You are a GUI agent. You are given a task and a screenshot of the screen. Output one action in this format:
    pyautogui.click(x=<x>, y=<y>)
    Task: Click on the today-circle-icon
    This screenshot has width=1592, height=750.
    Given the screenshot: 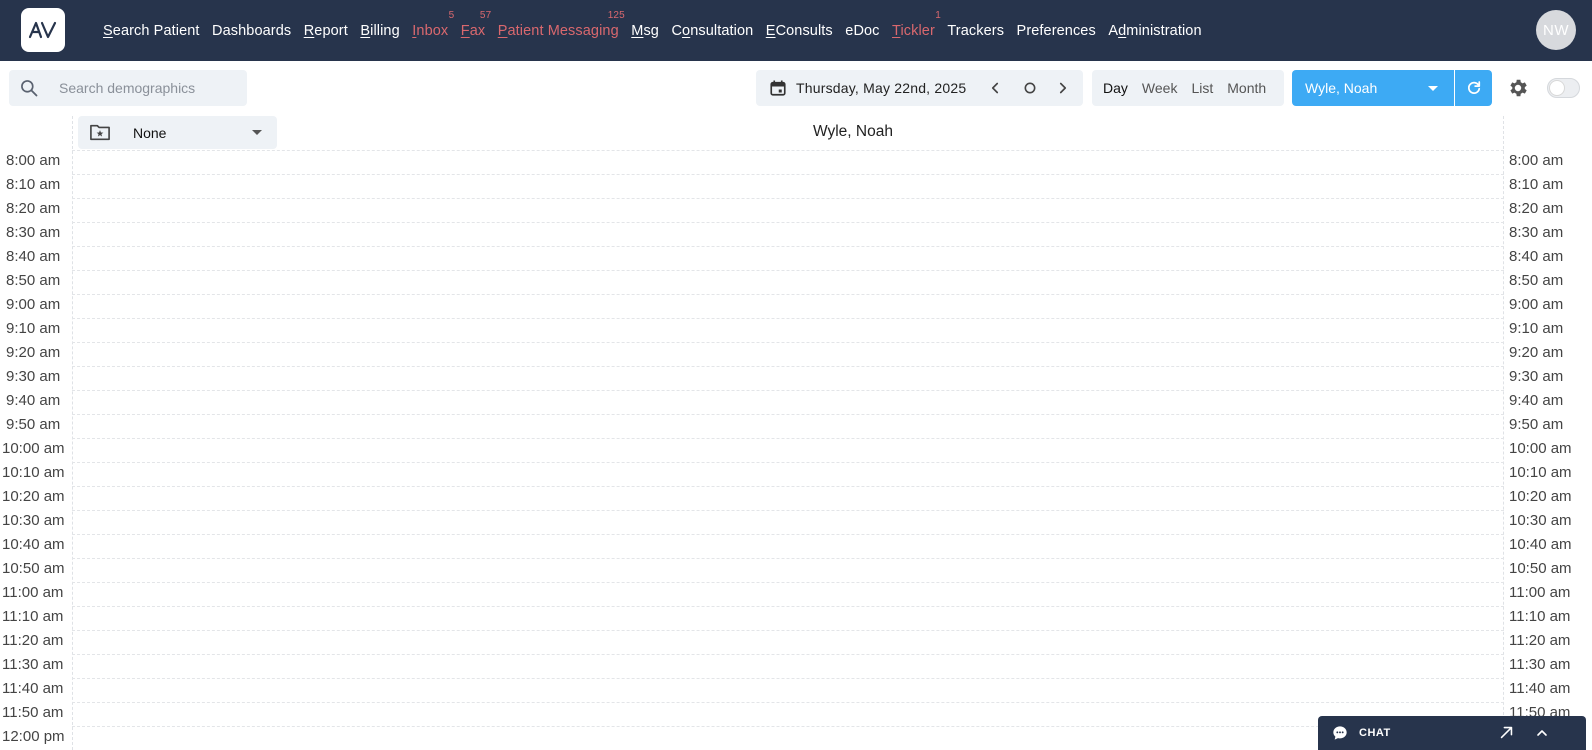 What is the action you would take?
    pyautogui.click(x=1030, y=88)
    